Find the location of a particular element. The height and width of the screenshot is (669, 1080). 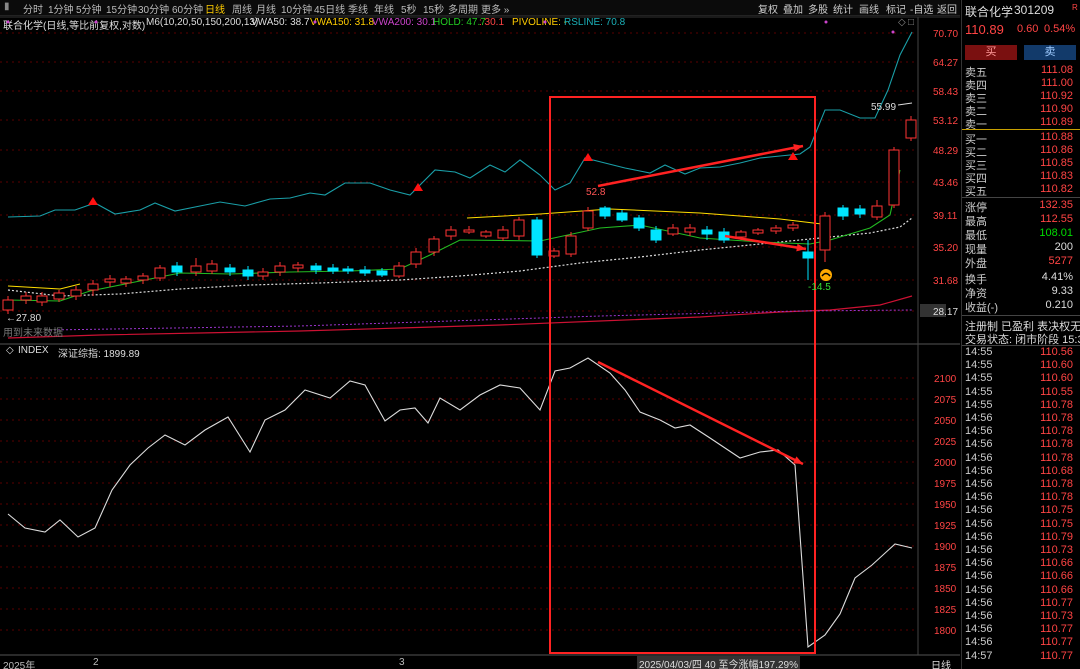

x-axis-feb: 2 is located at coordinates (96, 662).